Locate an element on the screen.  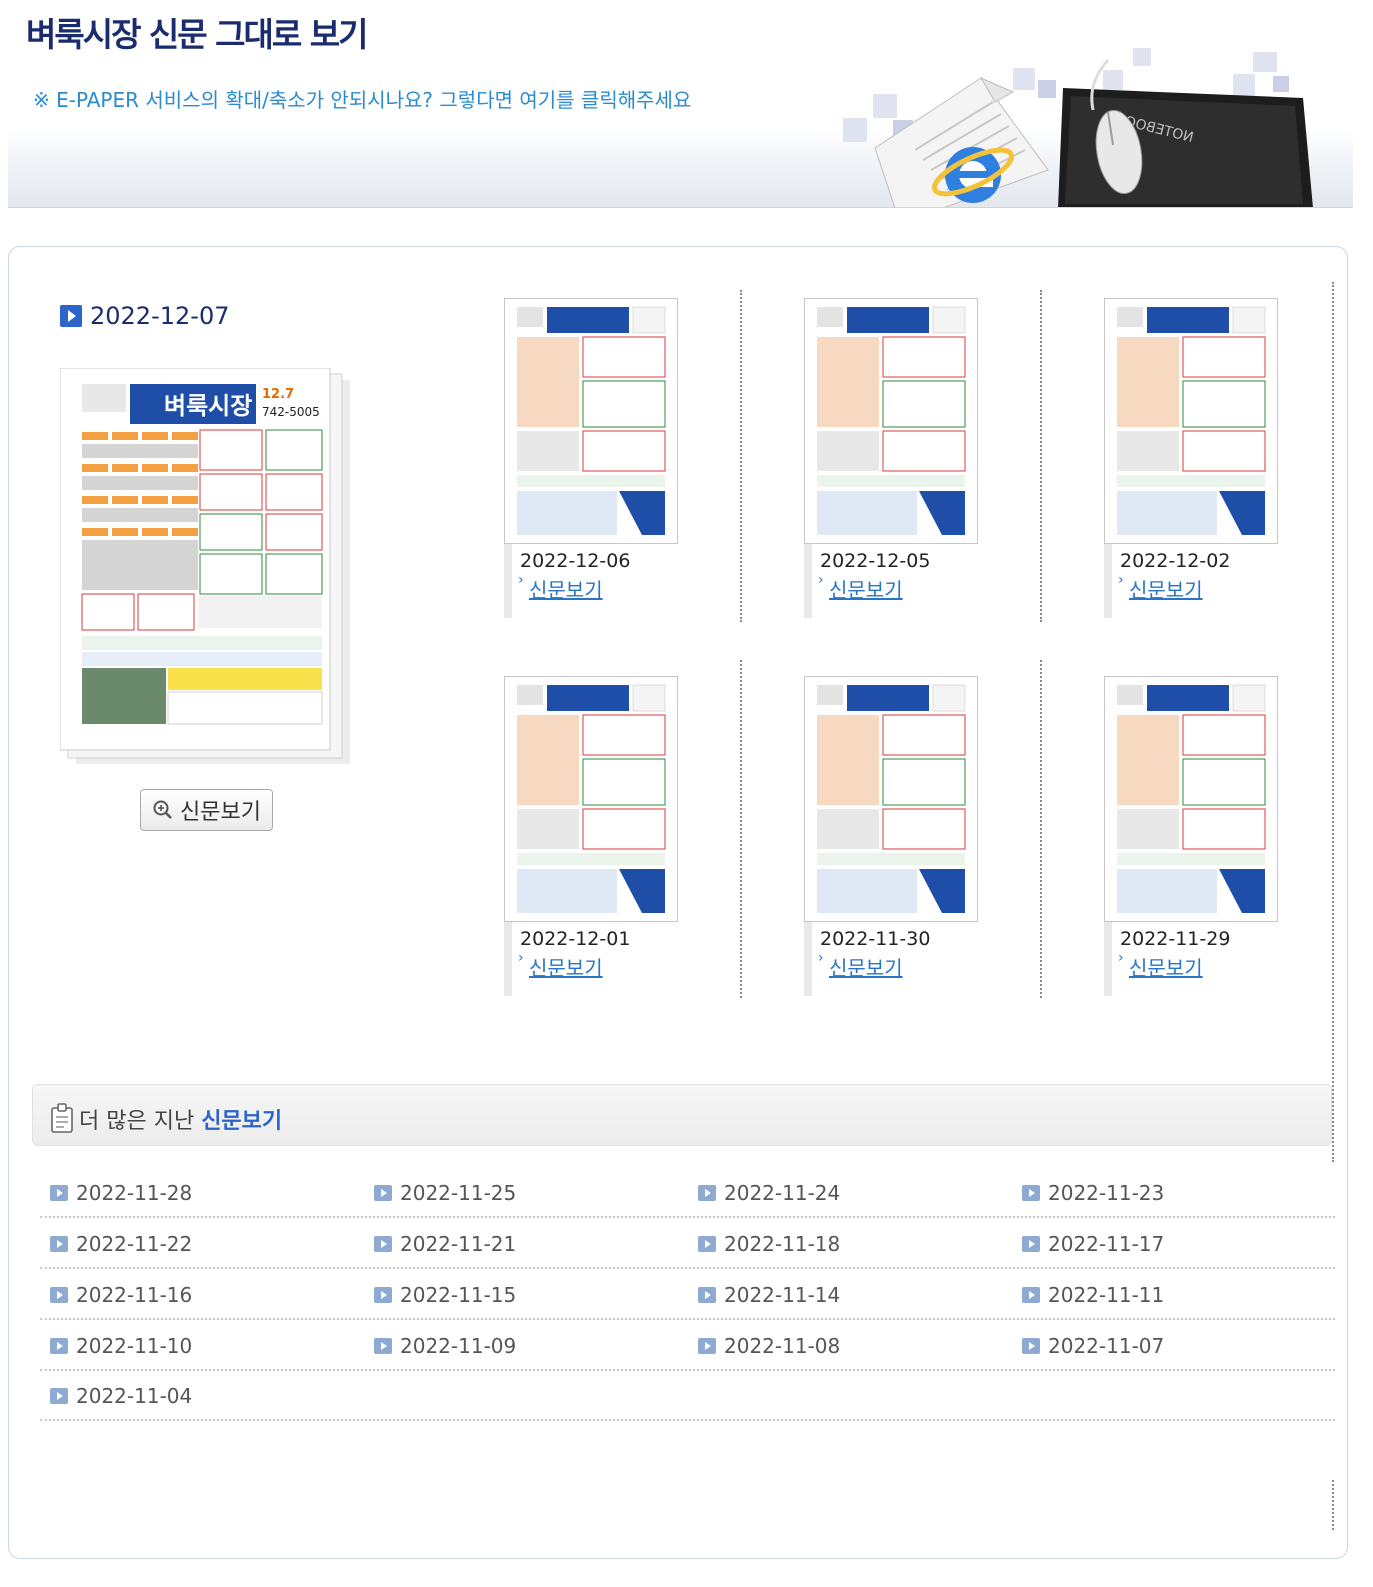
latest-issue-date: 2022-12-07 is located at coordinates (144, 316).